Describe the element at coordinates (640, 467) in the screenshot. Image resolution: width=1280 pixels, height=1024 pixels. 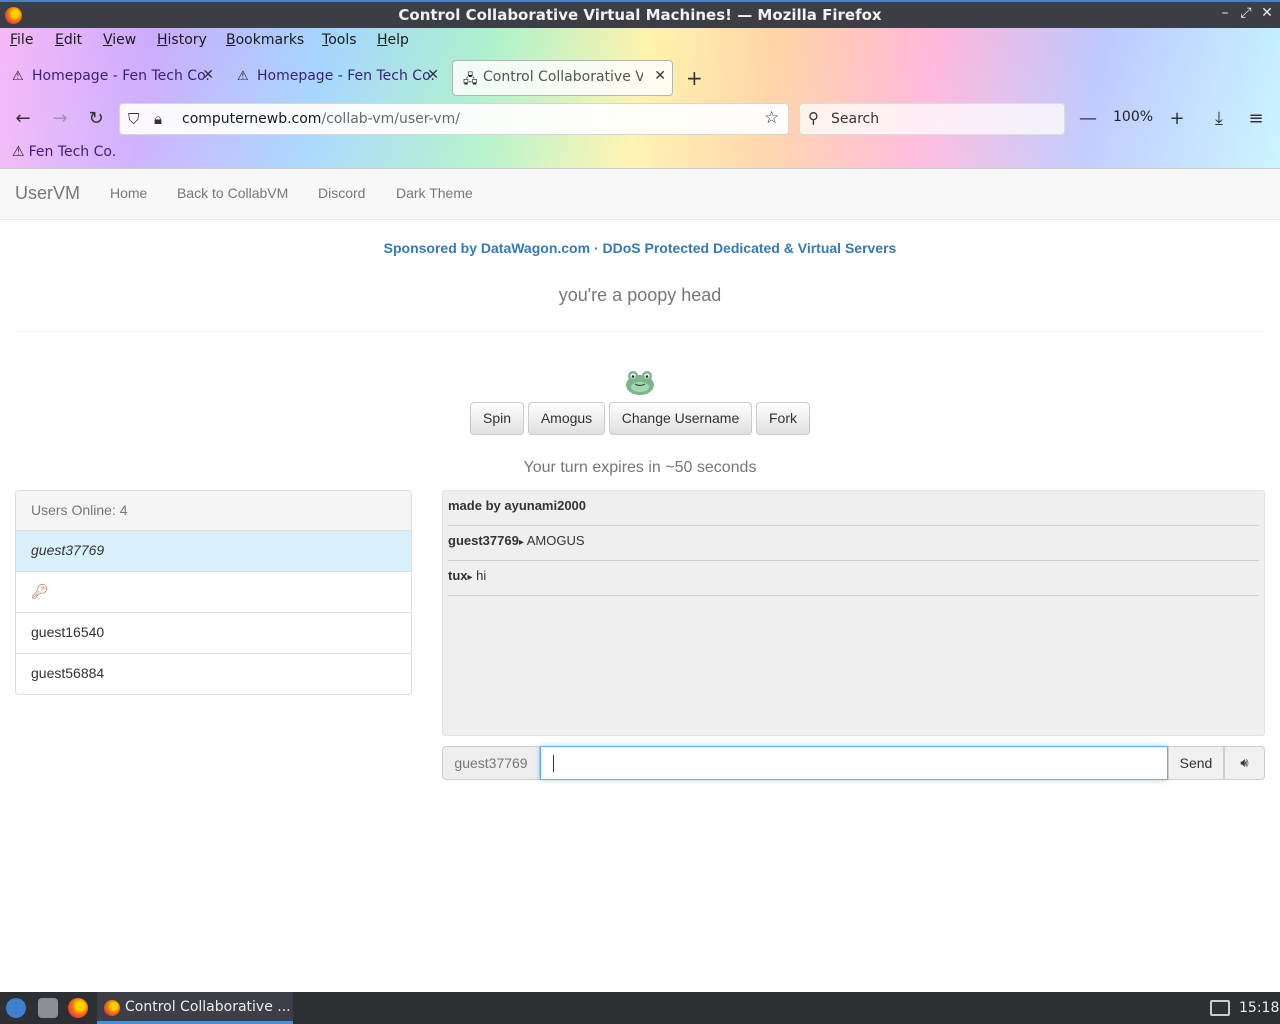
I see `turn-timer-text: Your turn expires in ~50 seconds` at that location.